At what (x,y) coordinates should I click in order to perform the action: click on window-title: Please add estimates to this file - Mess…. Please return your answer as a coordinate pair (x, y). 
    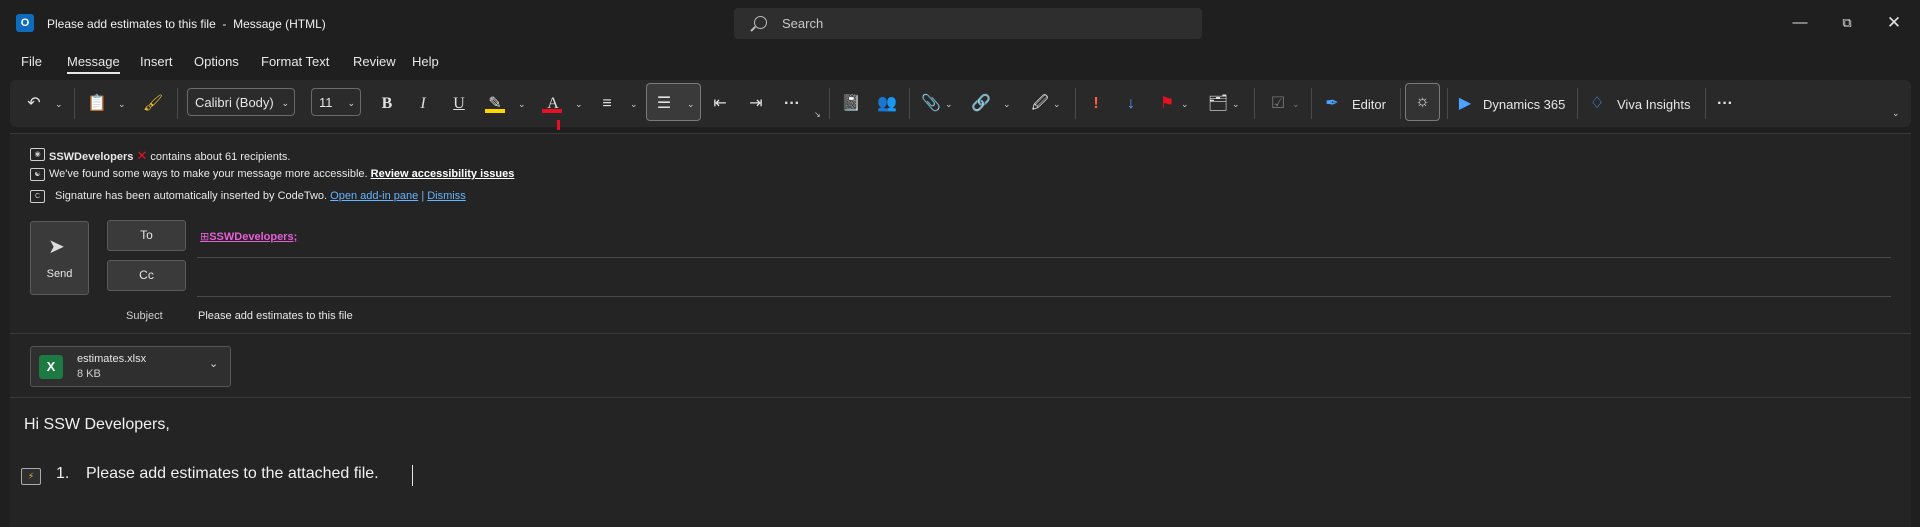
    Looking at the image, I should click on (186, 24).